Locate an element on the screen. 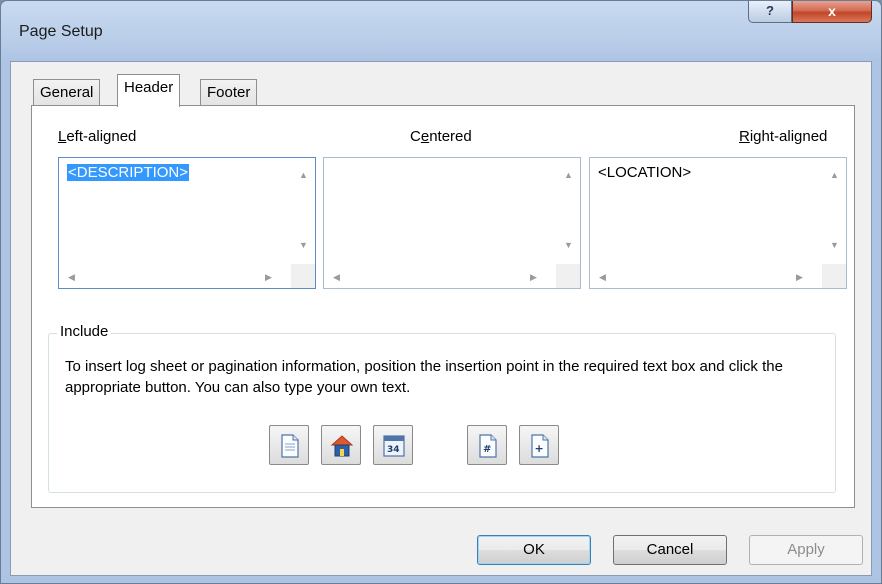 The image size is (882, 584). centered-label: Centered is located at coordinates (441, 136).